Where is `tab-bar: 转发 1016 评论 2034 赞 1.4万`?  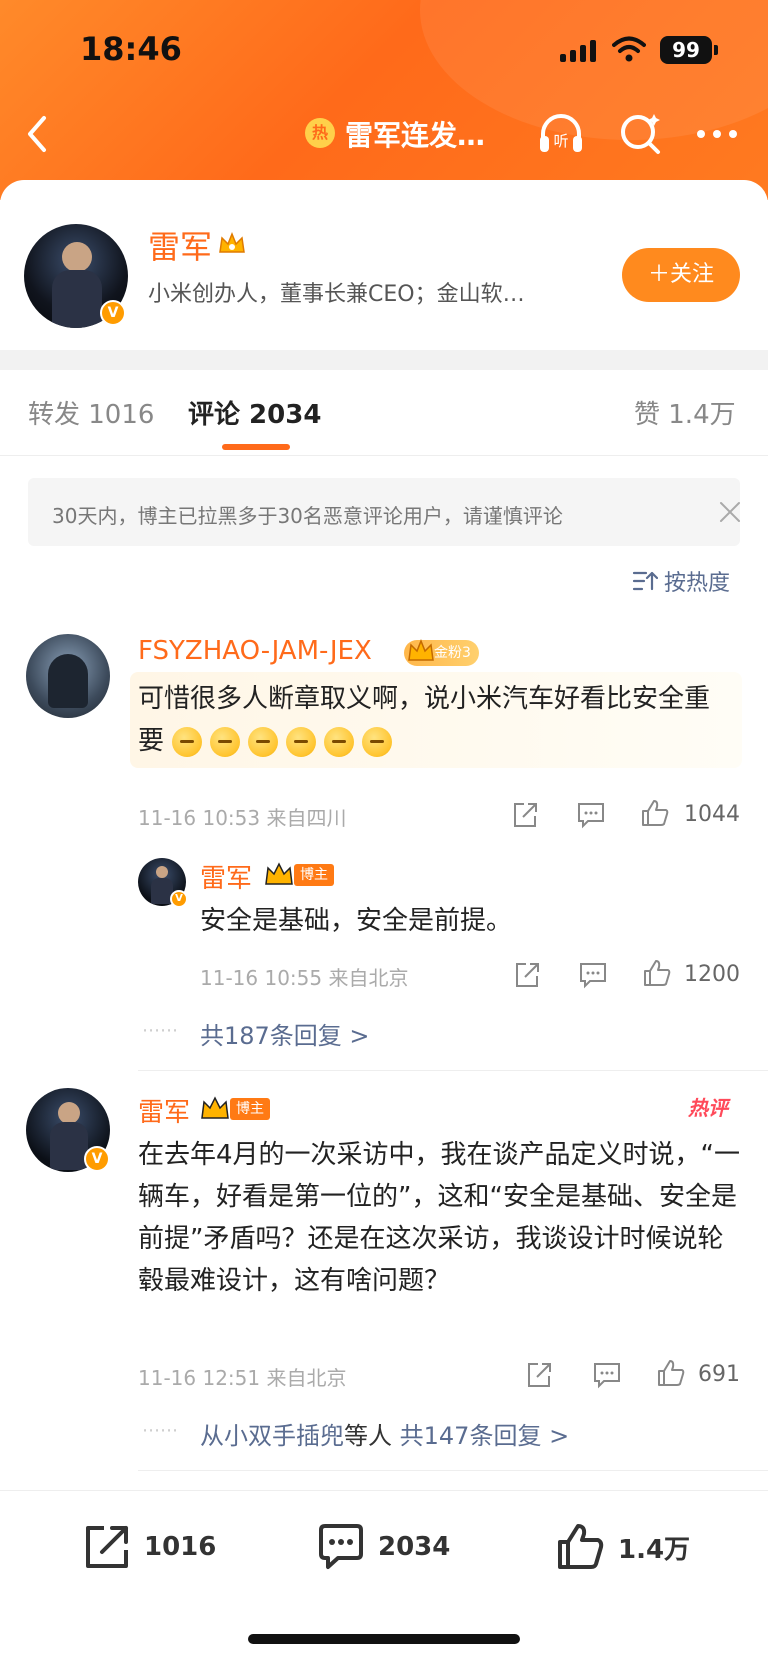 tab-bar: 转发 1016 评论 2034 赞 1.4万 is located at coordinates (384, 413).